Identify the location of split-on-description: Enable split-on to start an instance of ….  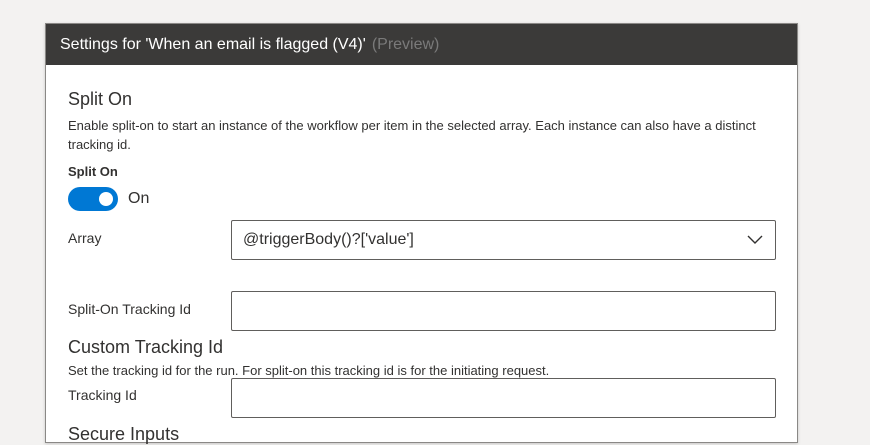
(412, 135).